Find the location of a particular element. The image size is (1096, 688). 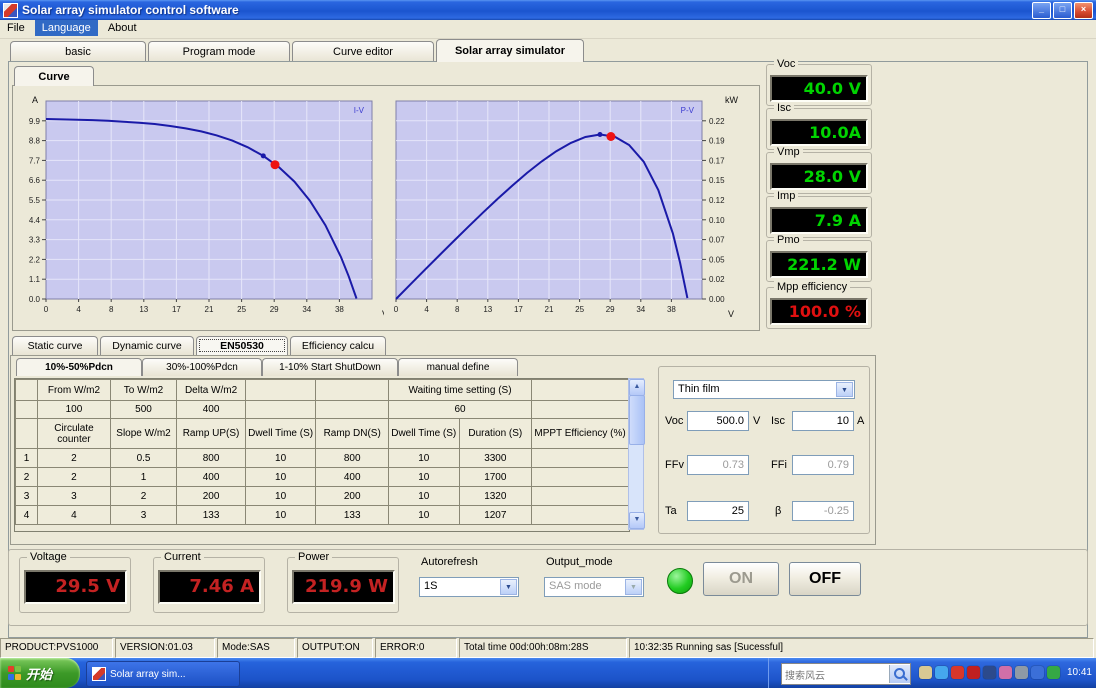

tab-static-curve: Static curve is located at coordinates (55, 345).